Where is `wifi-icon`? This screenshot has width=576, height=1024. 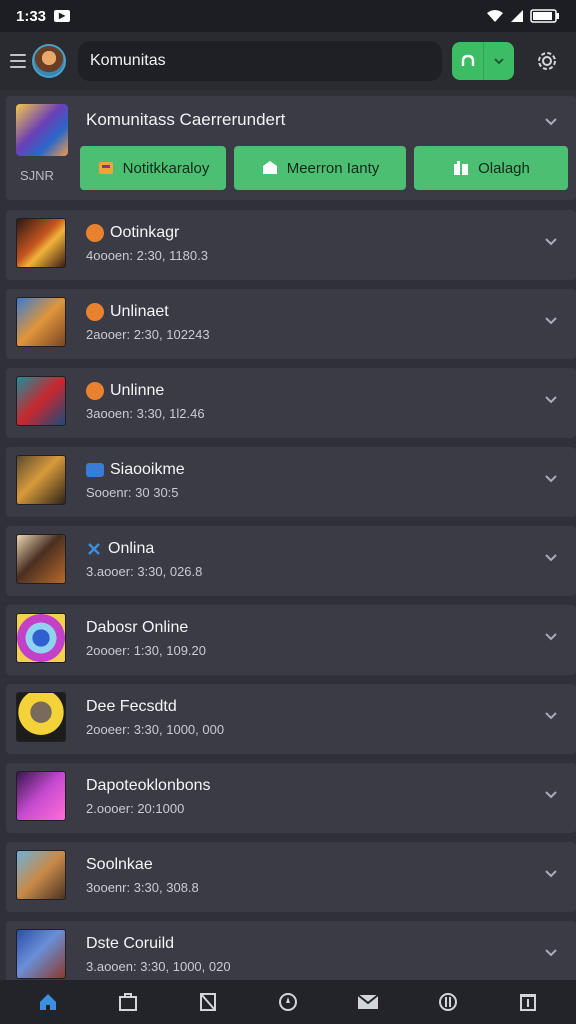 wifi-icon is located at coordinates (495, 16).